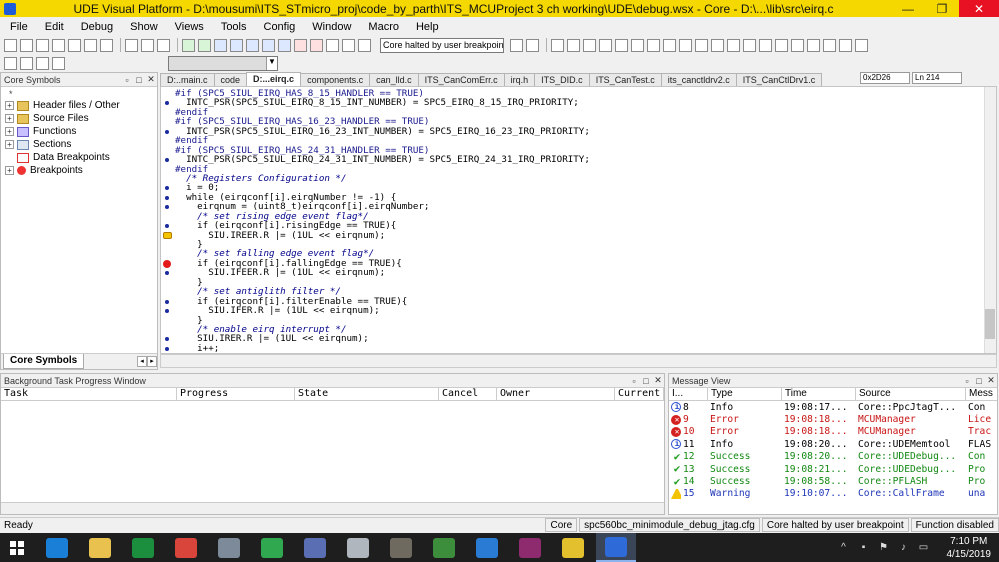 Image resolution: width=999 pixels, height=562 pixels. I want to click on menu-help: Help, so click(426, 27).